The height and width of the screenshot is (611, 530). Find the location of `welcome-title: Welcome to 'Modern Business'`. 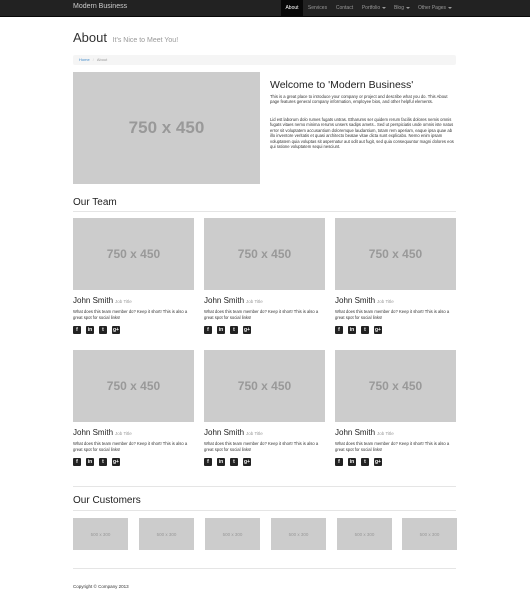

welcome-title: Welcome to 'Modern Business' is located at coordinates (342, 85).